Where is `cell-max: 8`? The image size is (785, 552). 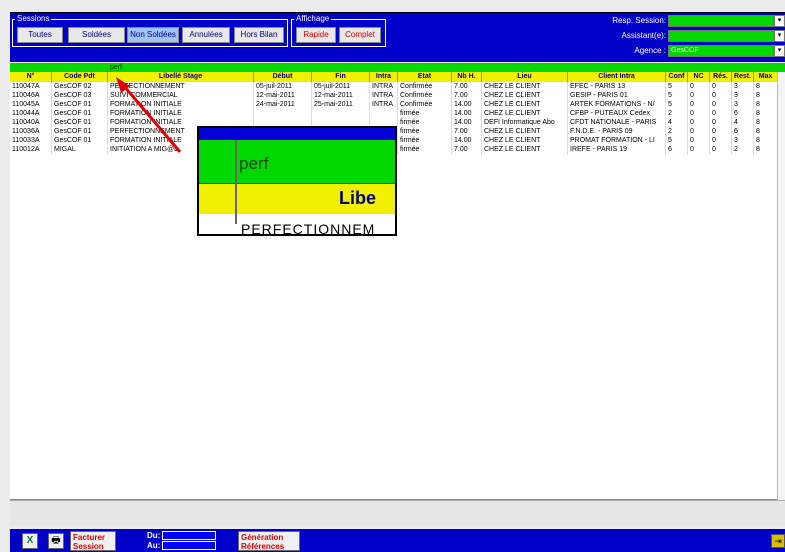 cell-max: 8 is located at coordinates (766, 150).